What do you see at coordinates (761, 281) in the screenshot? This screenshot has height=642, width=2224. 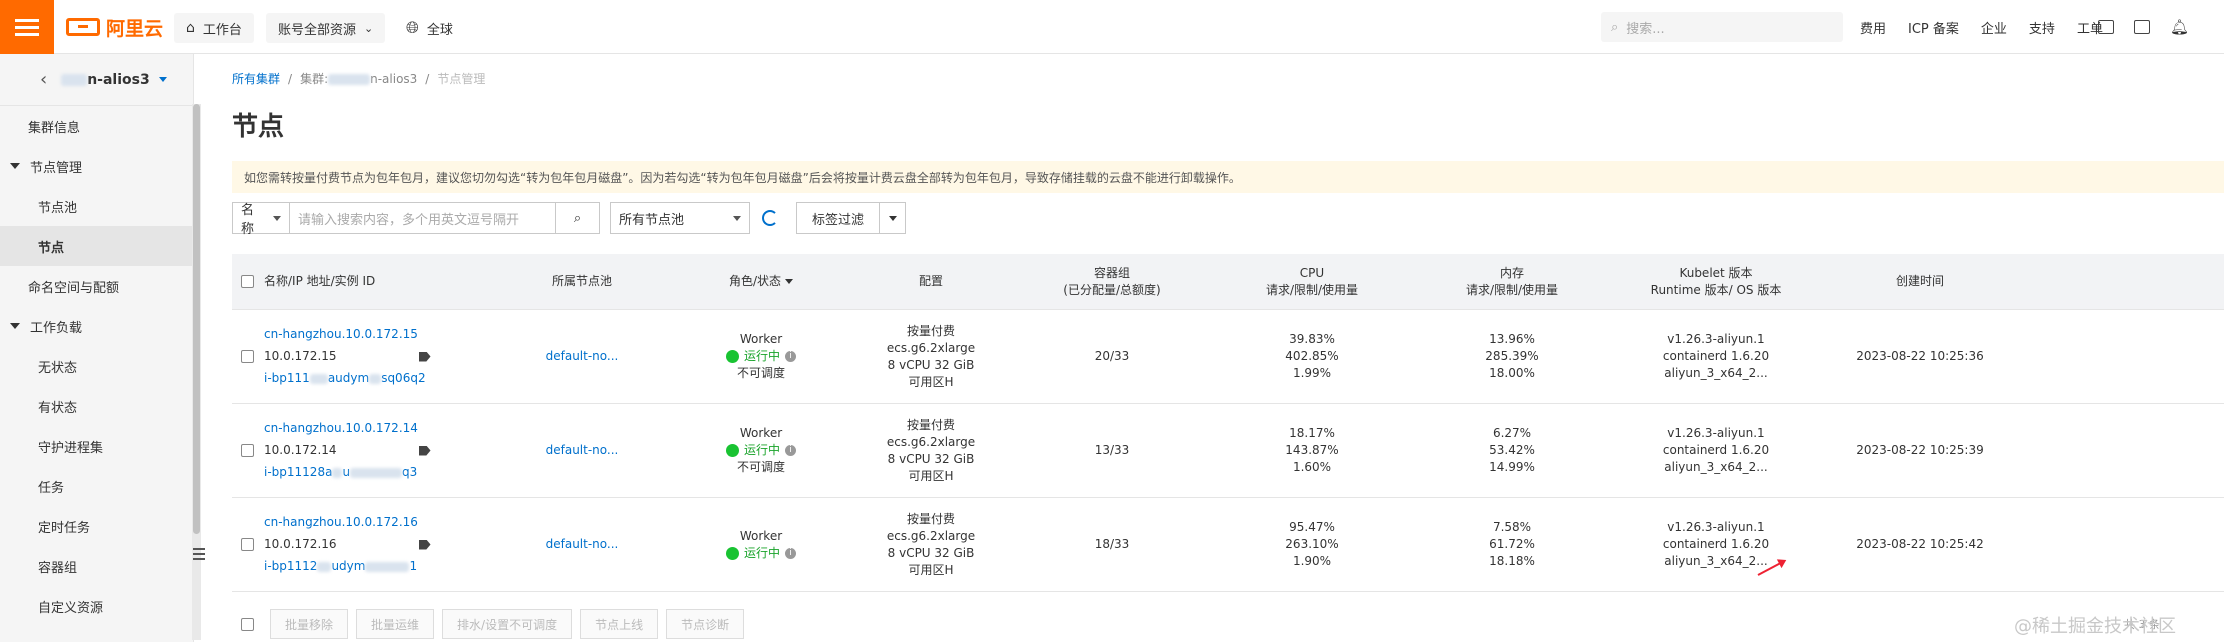 I see `header-role: 角色/状态` at bounding box center [761, 281].